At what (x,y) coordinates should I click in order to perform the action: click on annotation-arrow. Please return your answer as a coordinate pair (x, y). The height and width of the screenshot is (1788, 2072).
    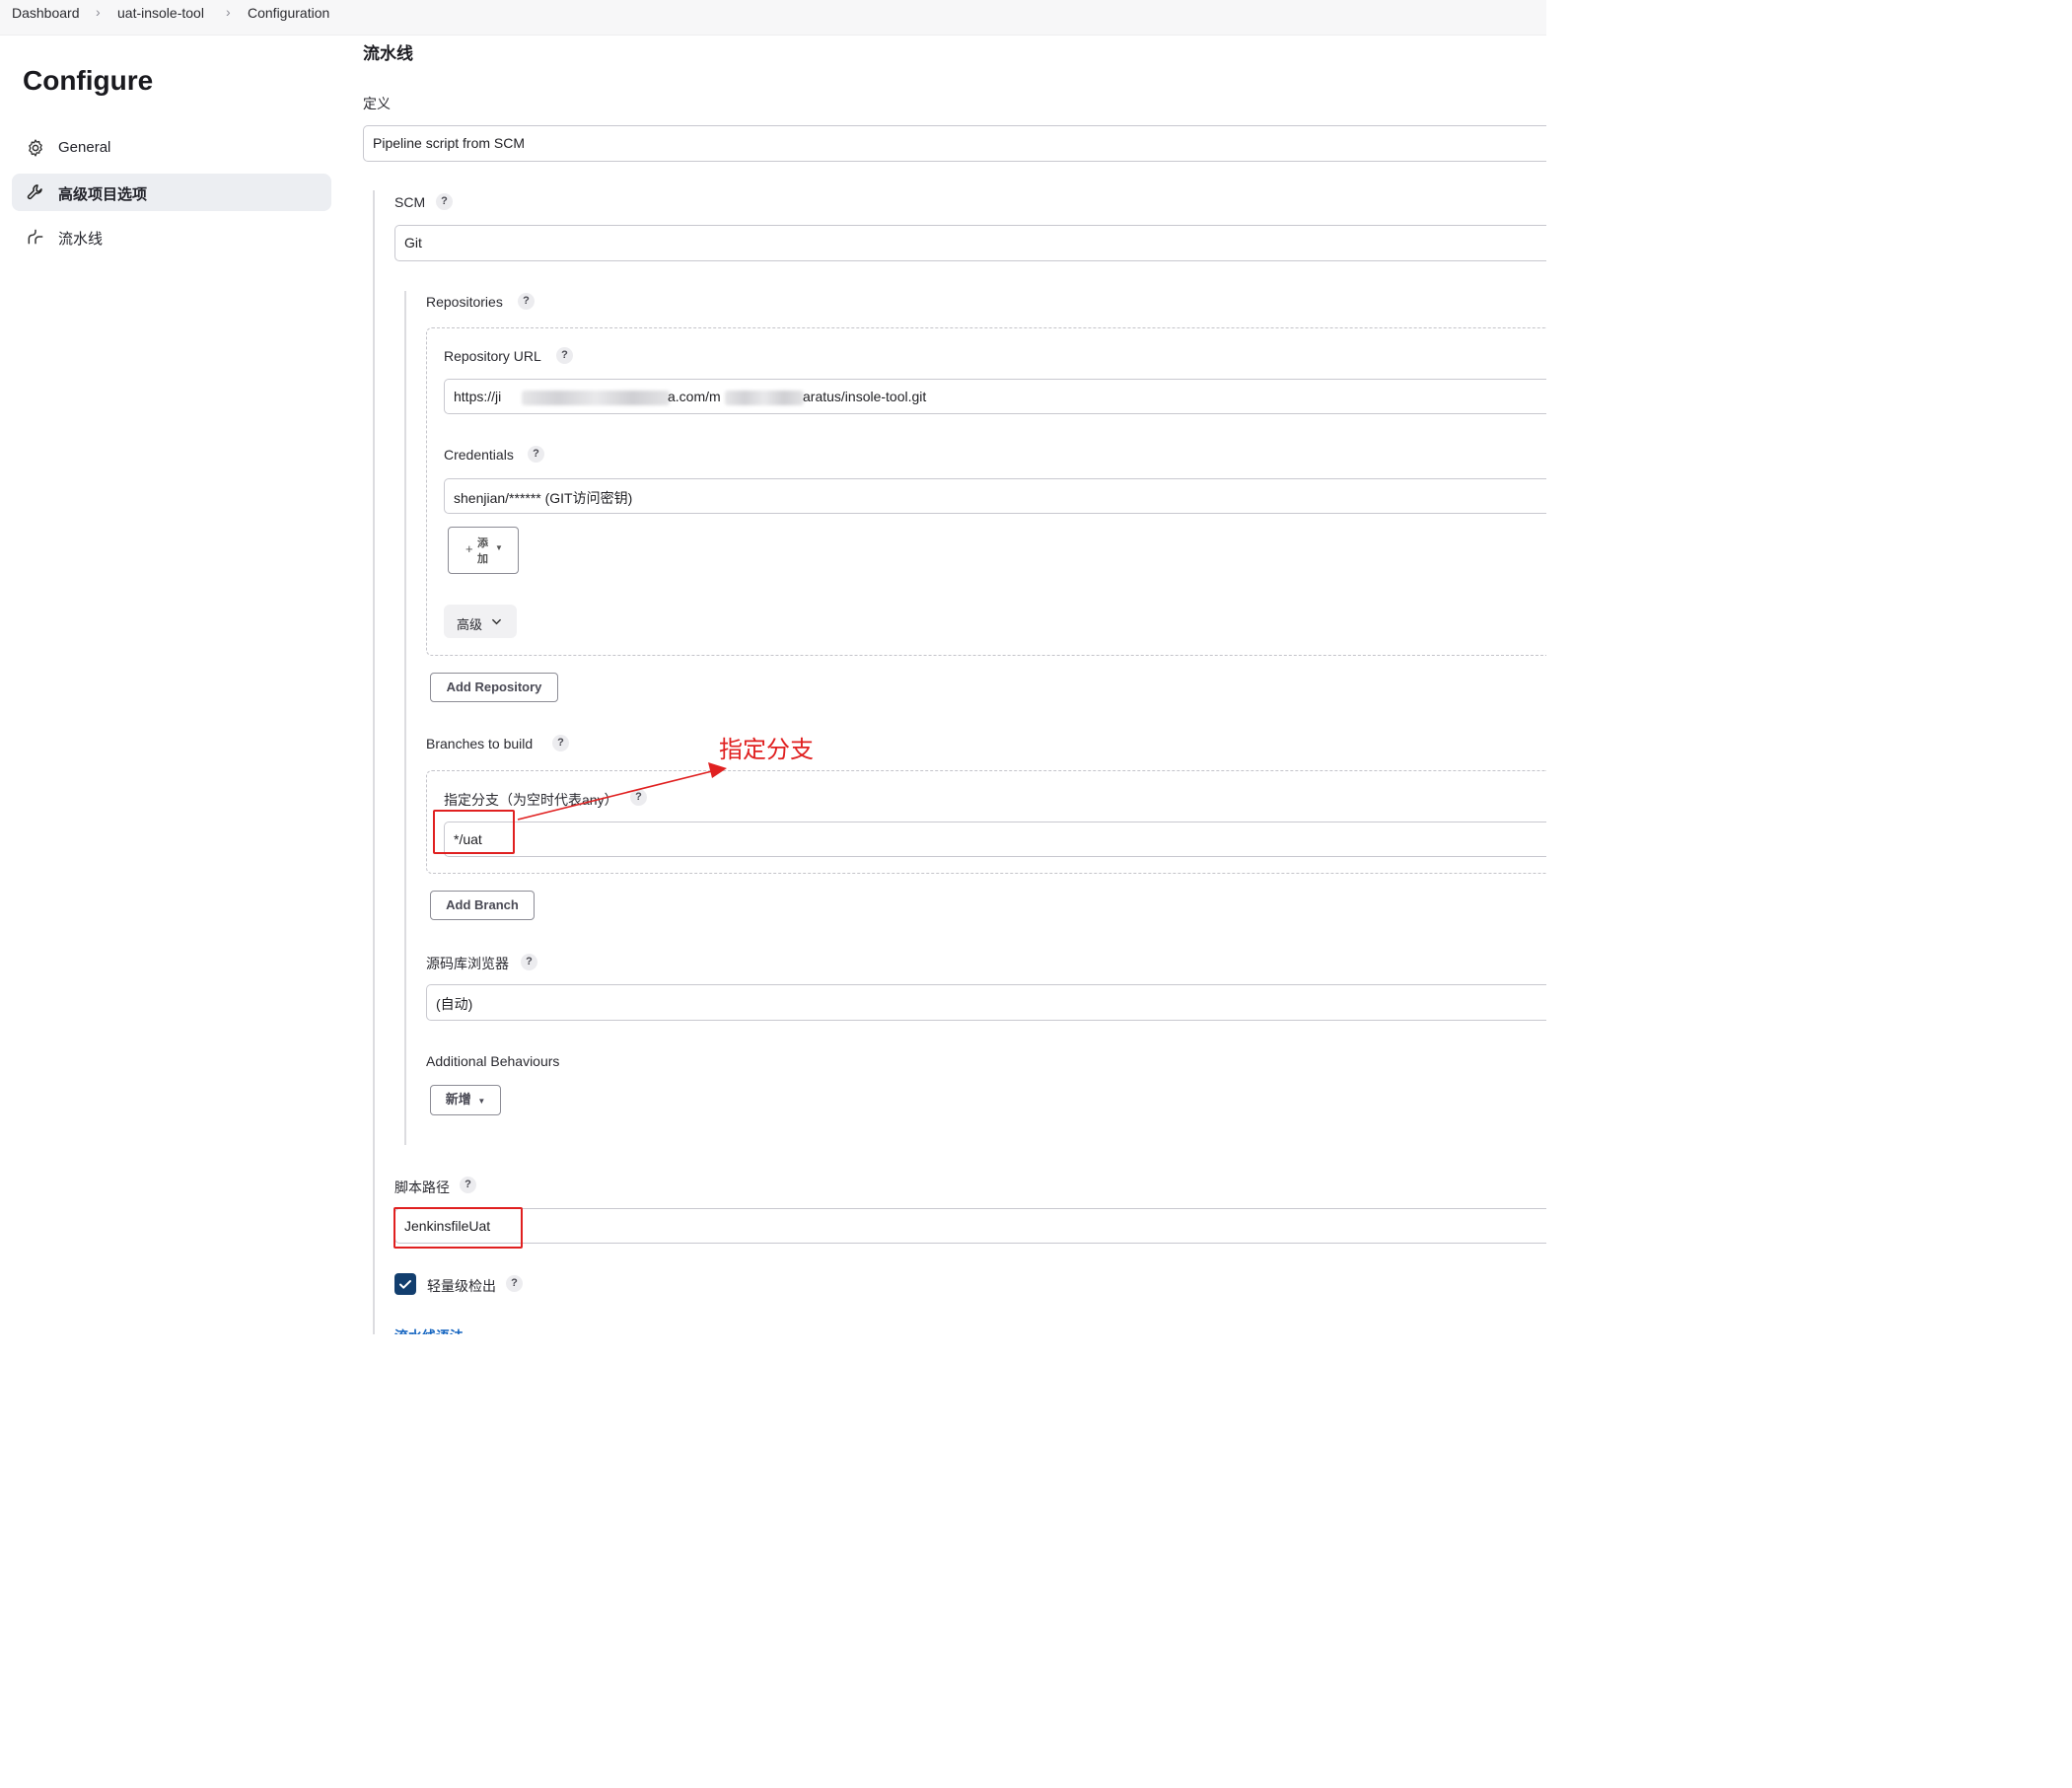
    Looking at the image, I should click on (622, 791).